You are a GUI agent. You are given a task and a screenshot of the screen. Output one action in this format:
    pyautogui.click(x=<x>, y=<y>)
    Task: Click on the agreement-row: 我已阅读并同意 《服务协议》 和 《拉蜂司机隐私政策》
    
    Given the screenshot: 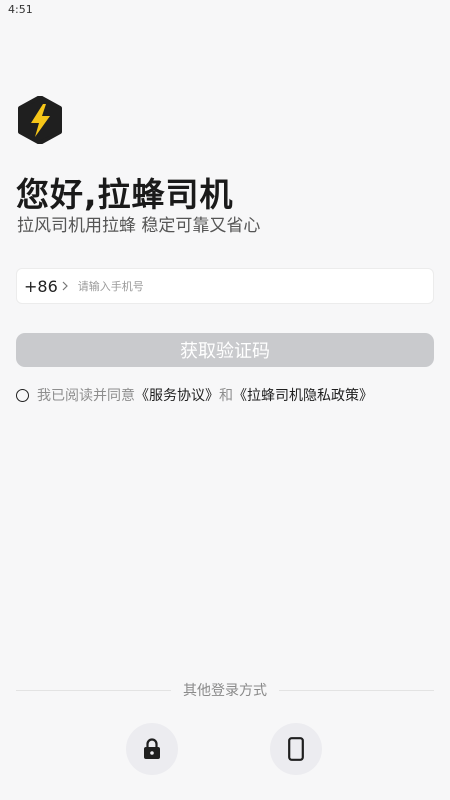 What is the action you would take?
    pyautogui.click(x=194, y=395)
    